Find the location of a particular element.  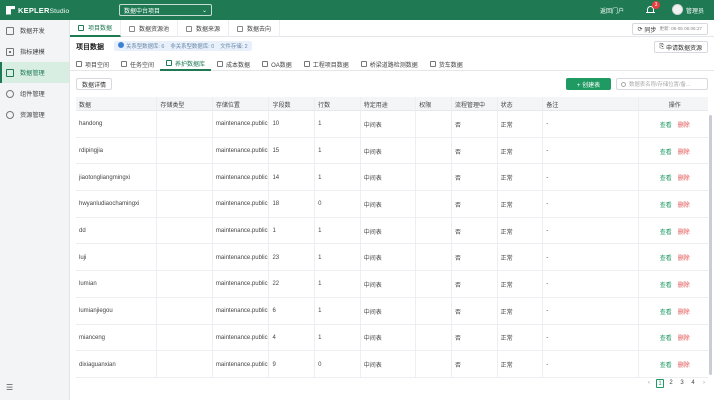

tab-data-source: 数据来源 is located at coordinates (204, 28).